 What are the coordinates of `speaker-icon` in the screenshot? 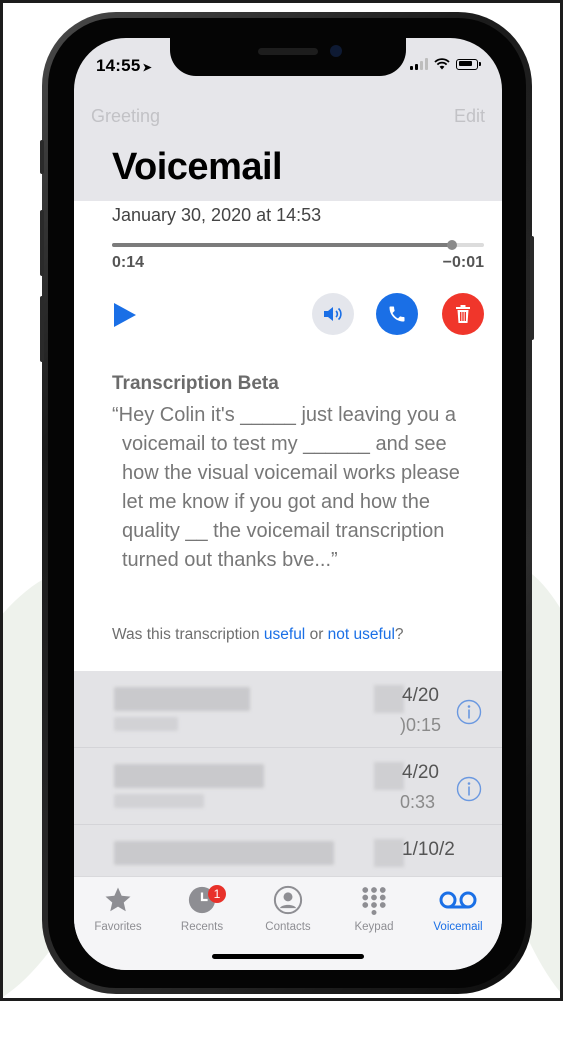 It's located at (333, 314).